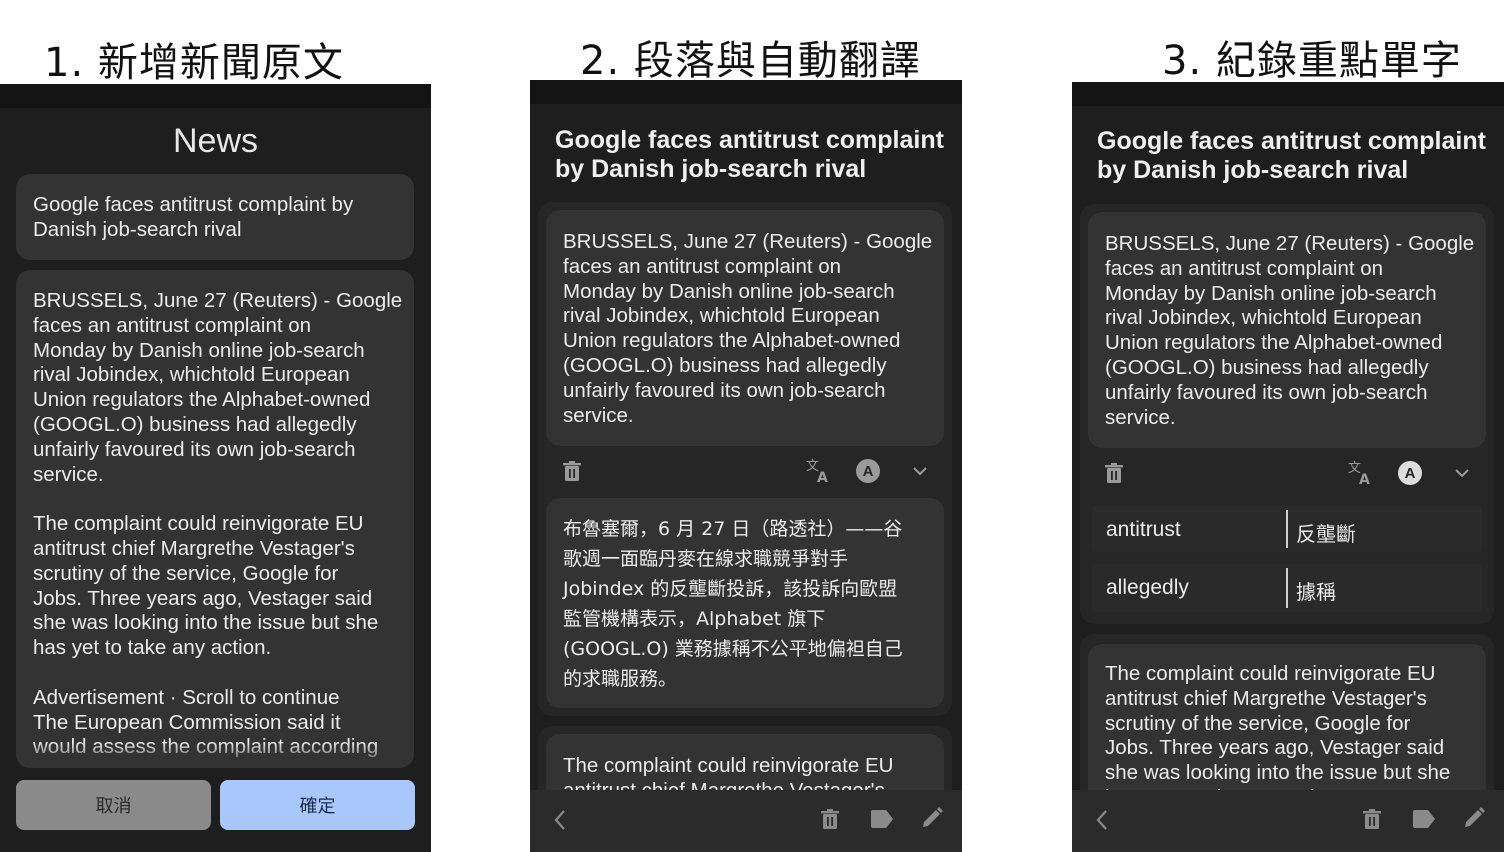 This screenshot has width=1504, height=852. What do you see at coordinates (1316, 592) in the screenshot?
I see `vocab-meaning: 據稱` at bounding box center [1316, 592].